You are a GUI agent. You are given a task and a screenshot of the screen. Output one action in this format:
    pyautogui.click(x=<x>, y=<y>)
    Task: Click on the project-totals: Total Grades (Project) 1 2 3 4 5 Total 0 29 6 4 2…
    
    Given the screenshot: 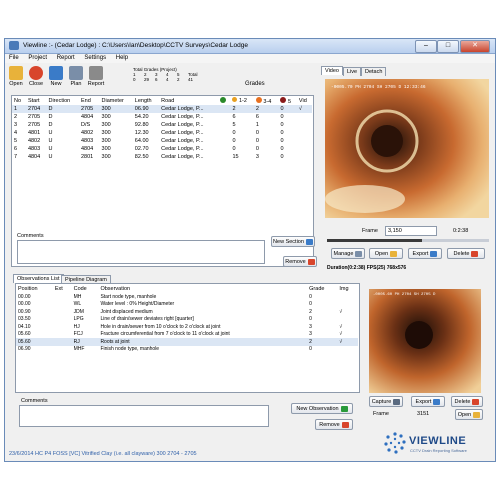 What is the action you would take?
    pyautogui.click(x=165, y=74)
    